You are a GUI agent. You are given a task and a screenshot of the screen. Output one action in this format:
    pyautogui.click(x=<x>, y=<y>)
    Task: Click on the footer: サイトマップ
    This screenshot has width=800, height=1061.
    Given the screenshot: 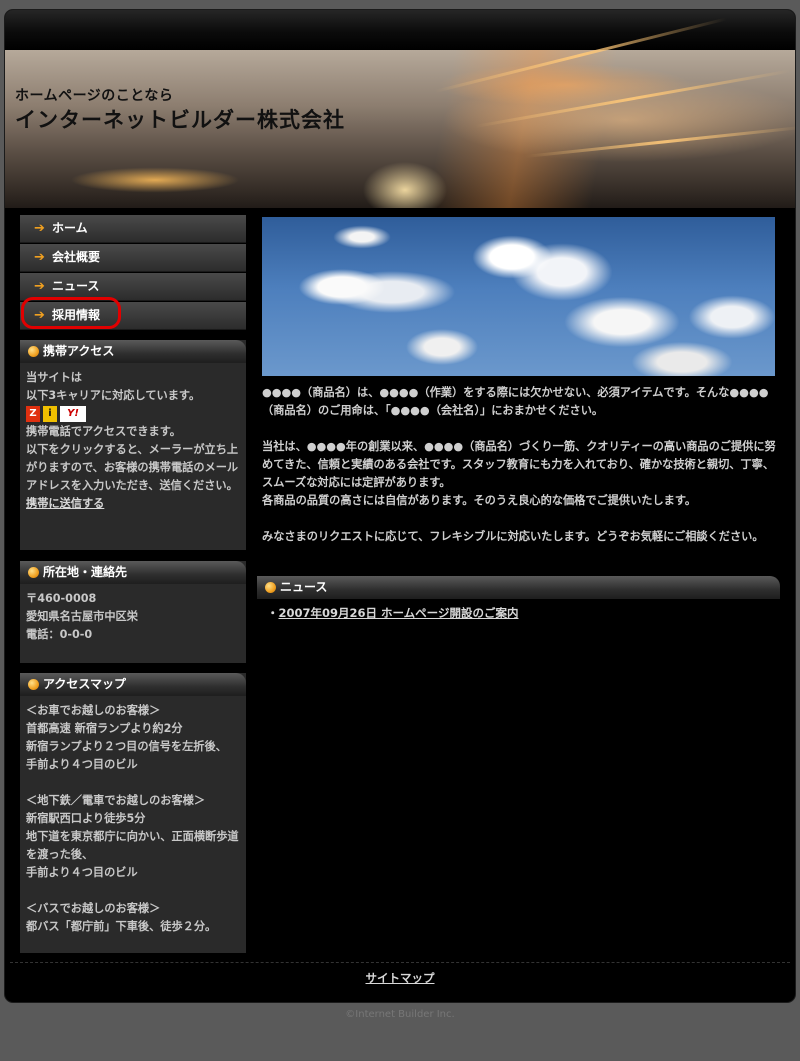 What is the action you would take?
    pyautogui.click(x=400, y=978)
    